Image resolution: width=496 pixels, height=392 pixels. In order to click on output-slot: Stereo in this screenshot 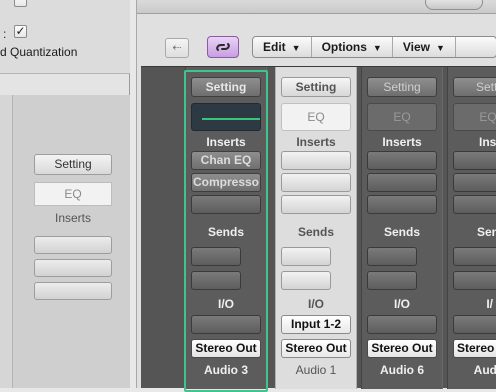, I will do `click(474, 348)`.